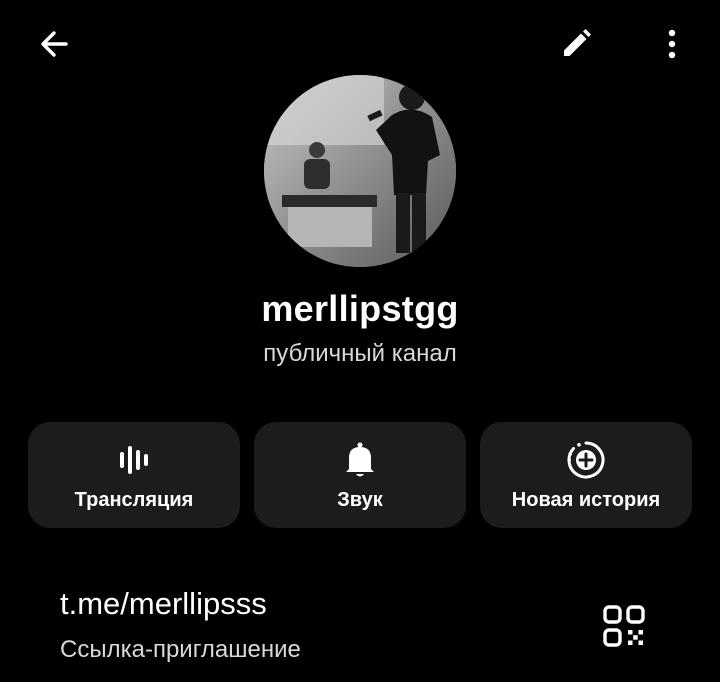  Describe the element at coordinates (180, 649) in the screenshot. I see `link-caption: Ссылка-приглашение` at that location.